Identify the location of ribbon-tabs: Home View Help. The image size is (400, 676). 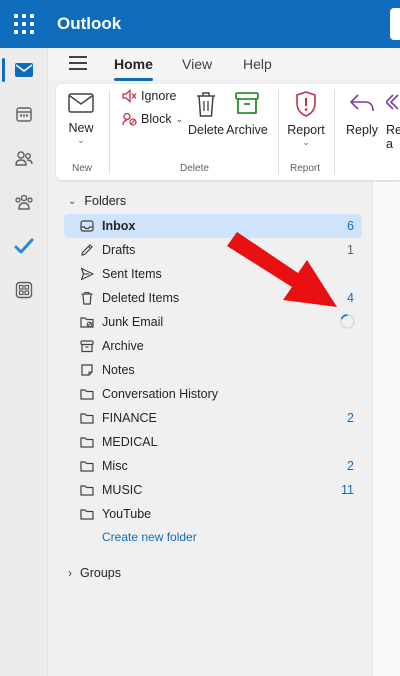
(224, 64).